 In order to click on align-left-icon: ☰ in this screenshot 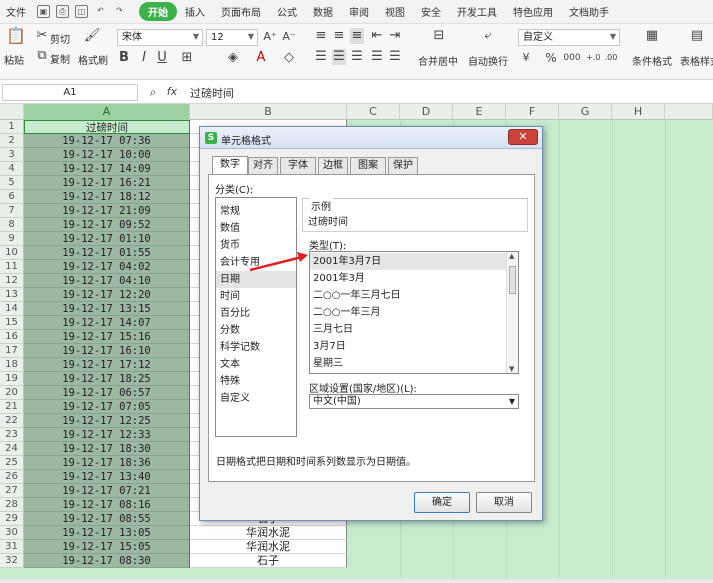, I will do `click(321, 57)`.